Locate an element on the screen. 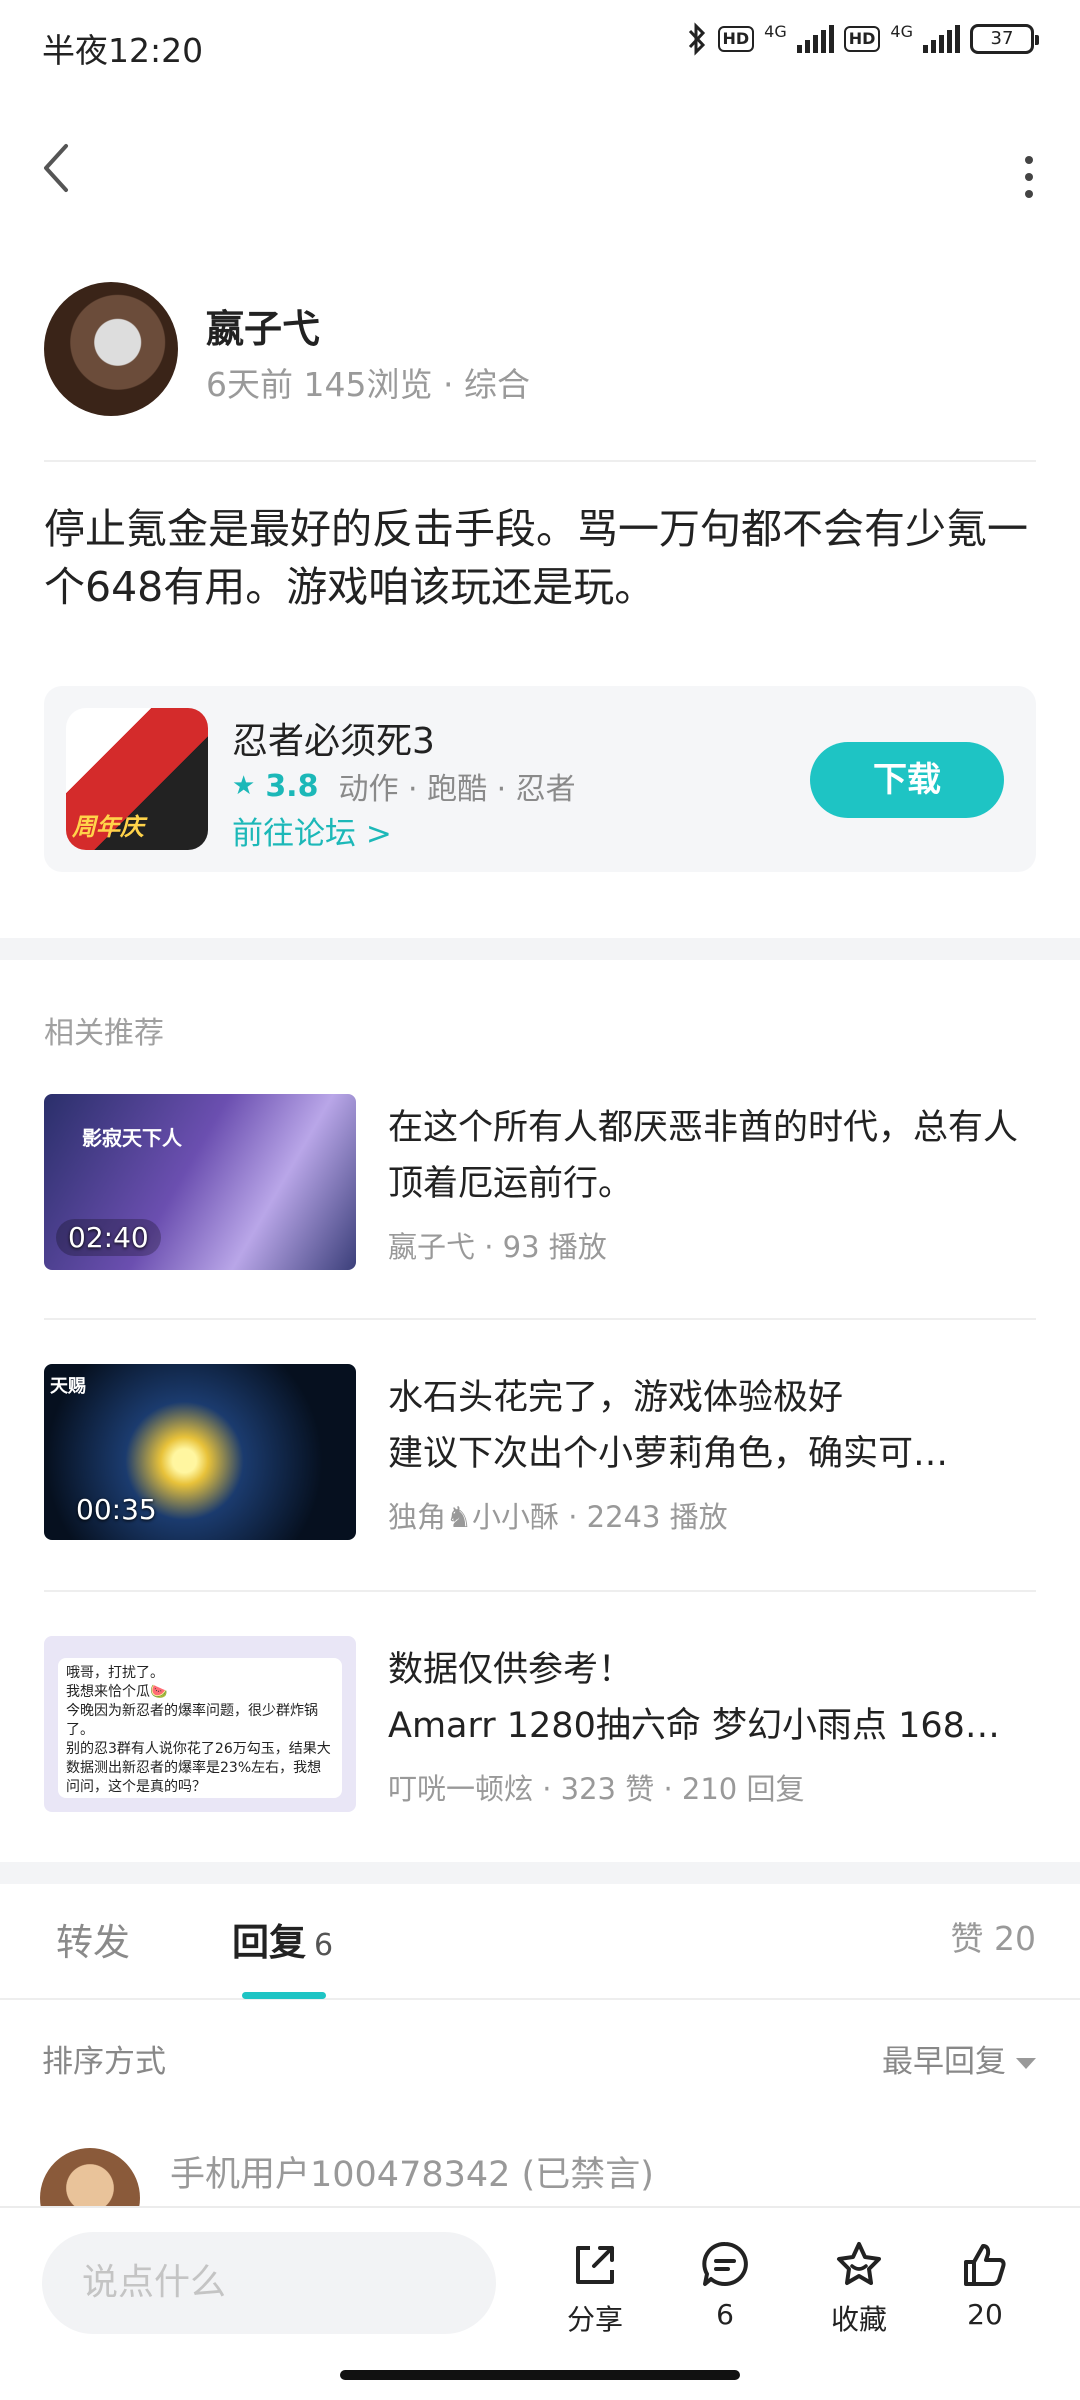 This screenshot has height=2400, width=1080. recommendations-title: 相关推荐 is located at coordinates (104, 1033).